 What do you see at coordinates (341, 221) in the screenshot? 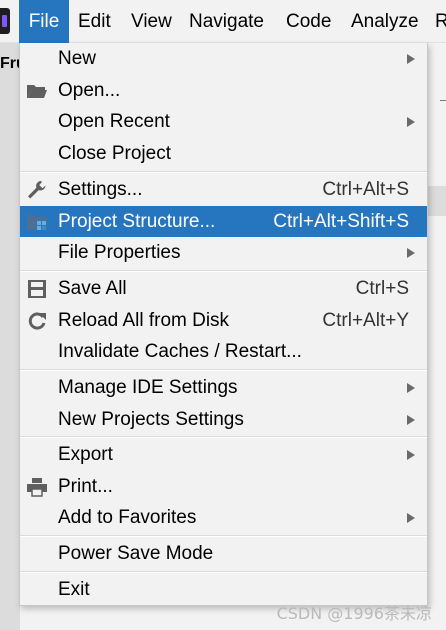
I see `shortcut-label: Ctrl+Alt+Shift+S` at bounding box center [341, 221].